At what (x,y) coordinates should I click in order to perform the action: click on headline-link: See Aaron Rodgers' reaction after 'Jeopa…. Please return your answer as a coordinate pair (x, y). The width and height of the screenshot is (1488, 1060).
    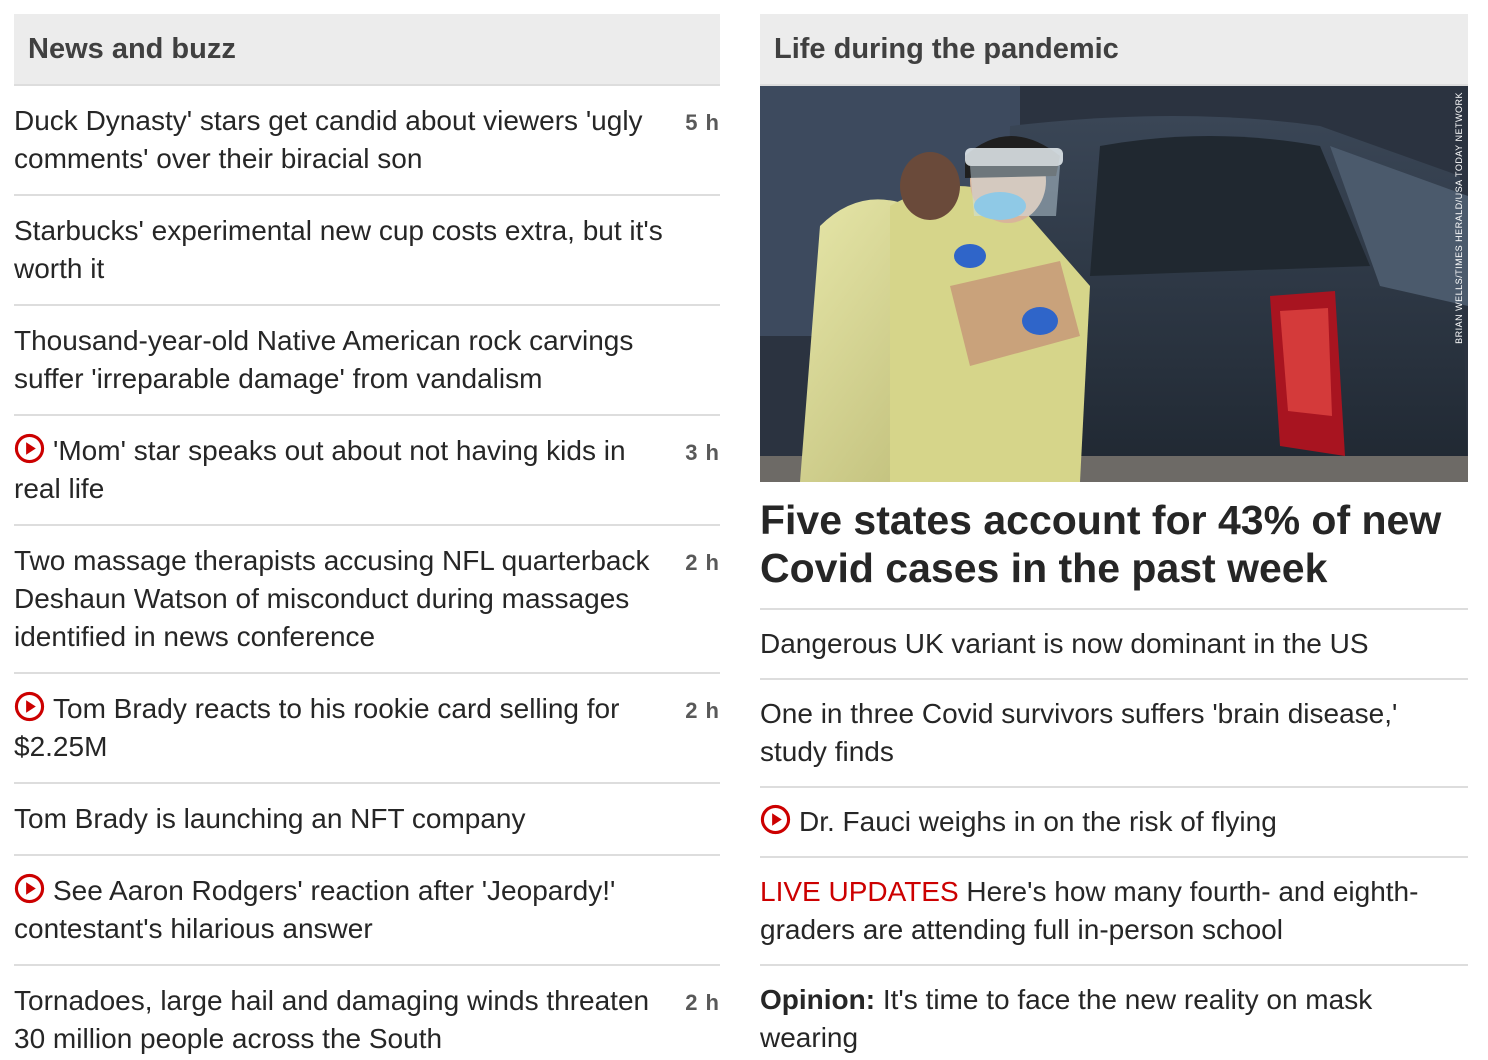
    Looking at the image, I should click on (367, 910).